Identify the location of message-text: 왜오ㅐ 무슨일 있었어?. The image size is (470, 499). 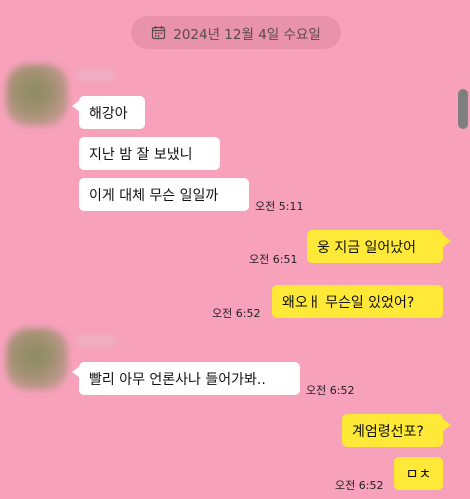
(348, 302).